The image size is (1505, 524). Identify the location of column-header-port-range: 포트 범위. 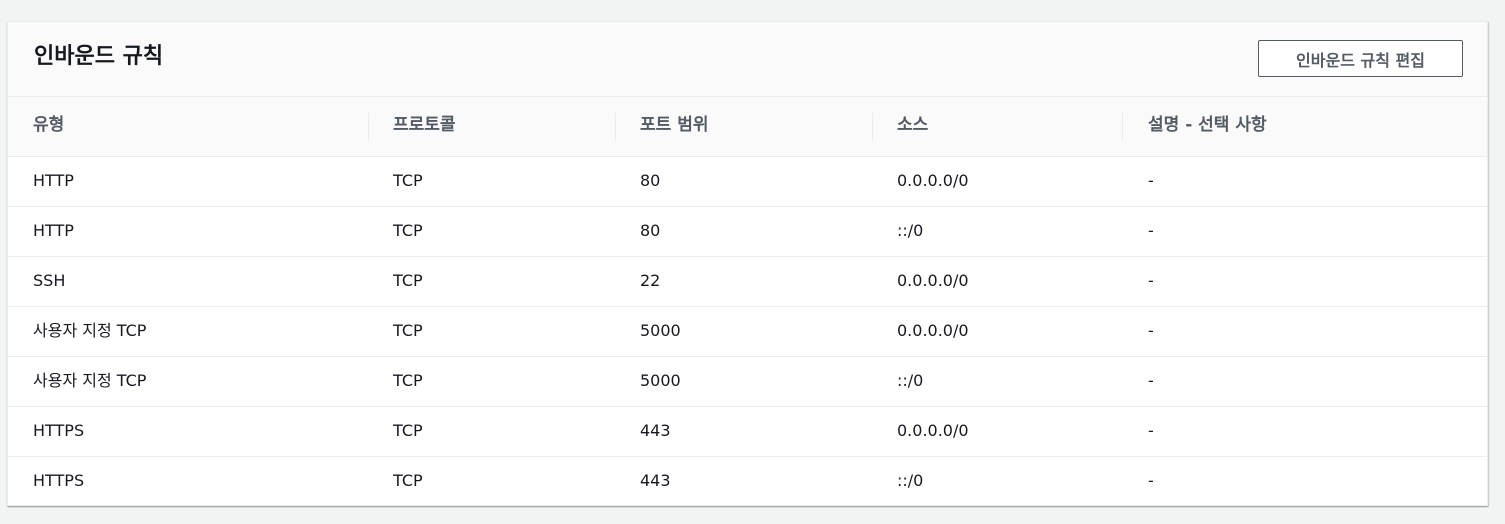
(674, 126).